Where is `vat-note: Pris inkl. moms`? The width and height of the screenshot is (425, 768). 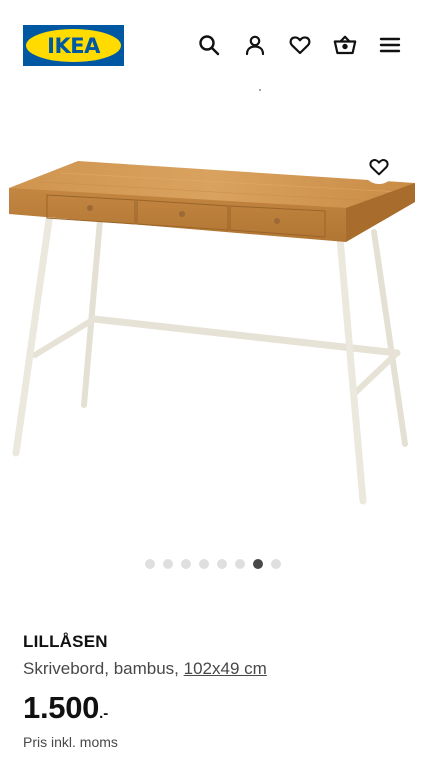
vat-note: Pris inkl. moms is located at coordinates (70, 742).